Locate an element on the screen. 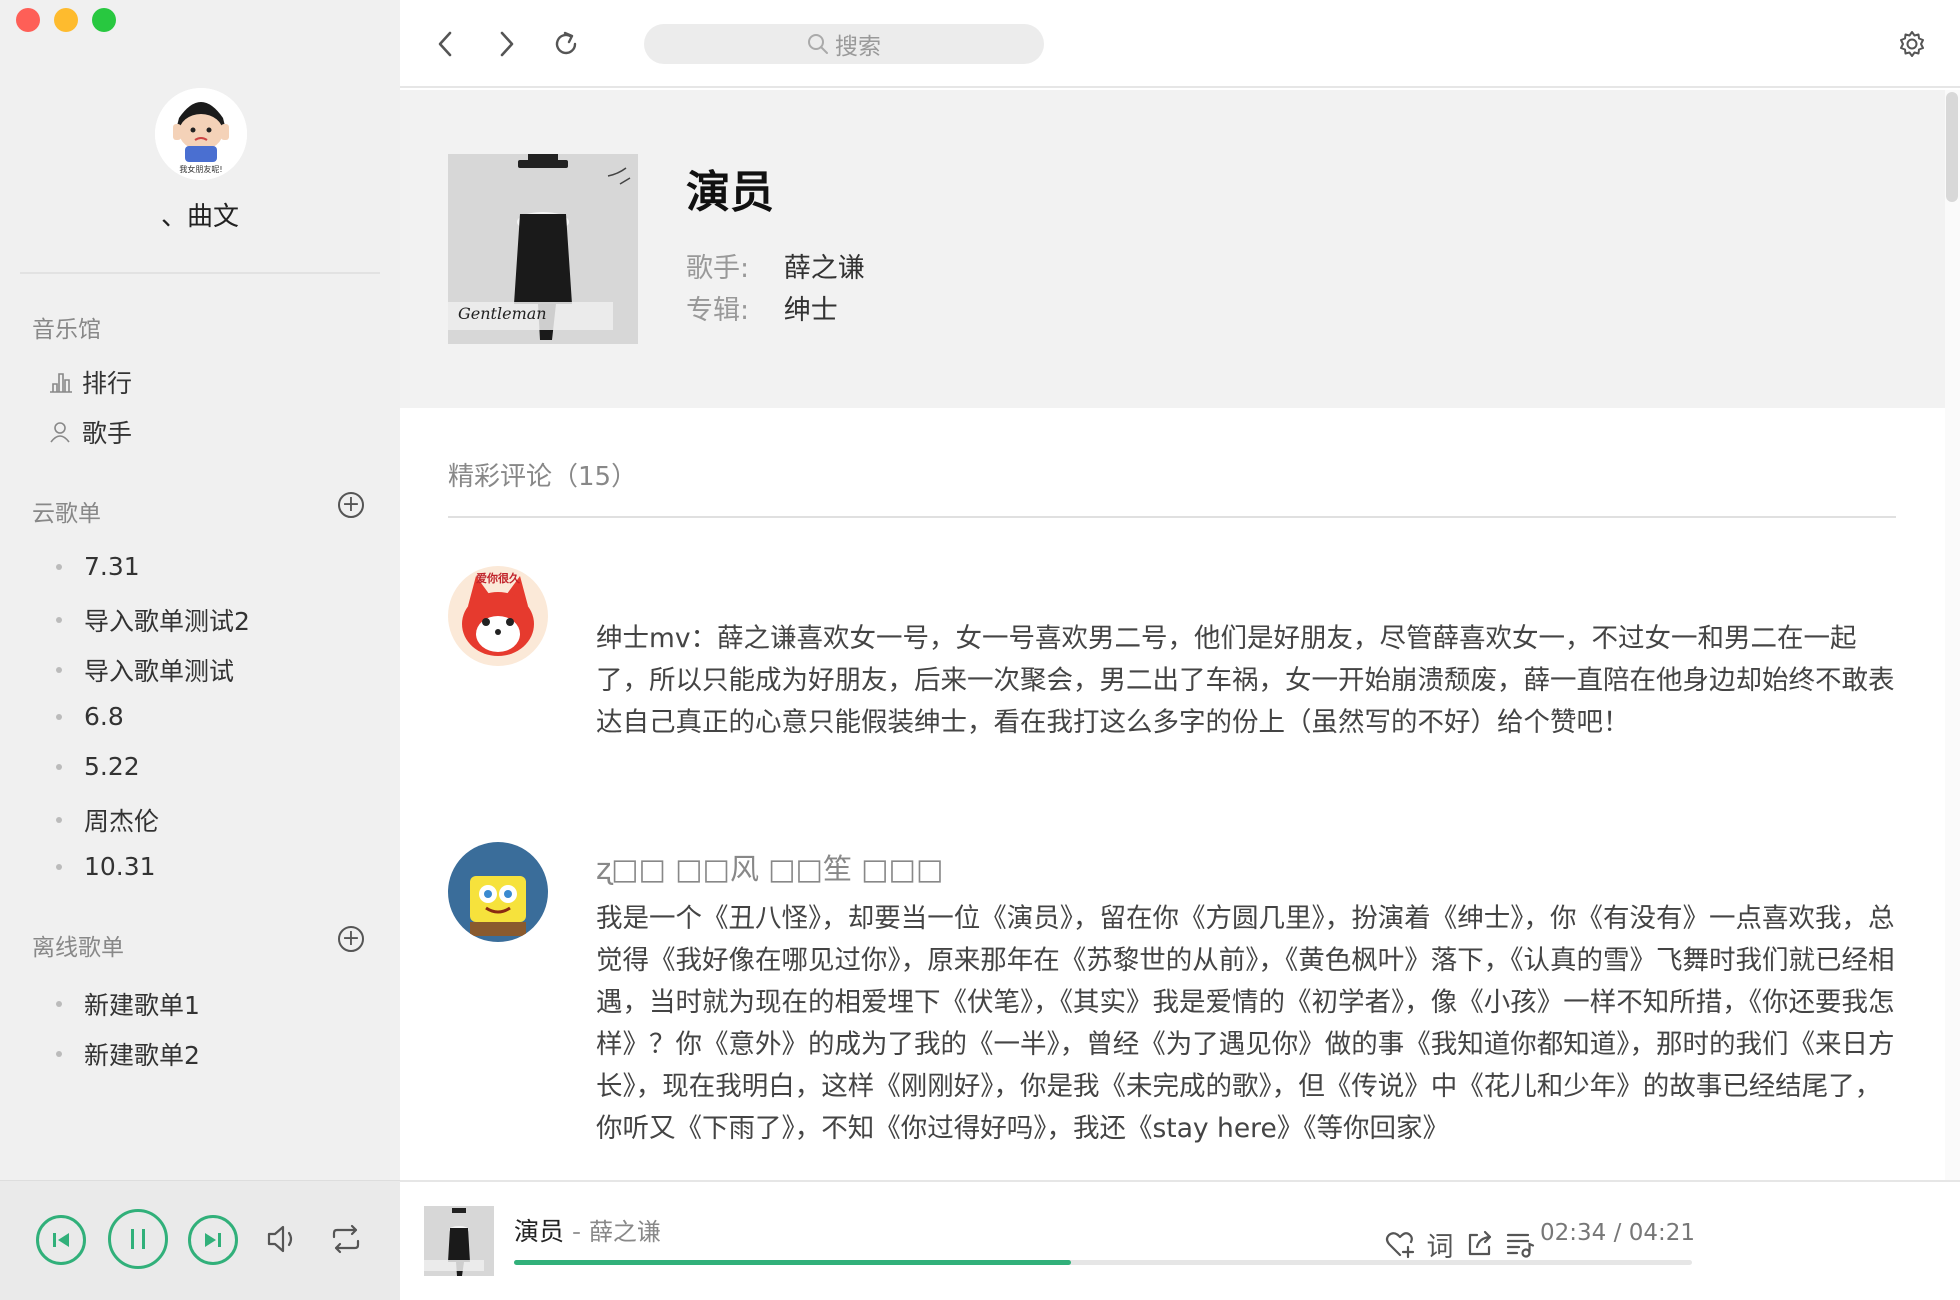  scrollbar-track is located at coordinates (1952, 635).